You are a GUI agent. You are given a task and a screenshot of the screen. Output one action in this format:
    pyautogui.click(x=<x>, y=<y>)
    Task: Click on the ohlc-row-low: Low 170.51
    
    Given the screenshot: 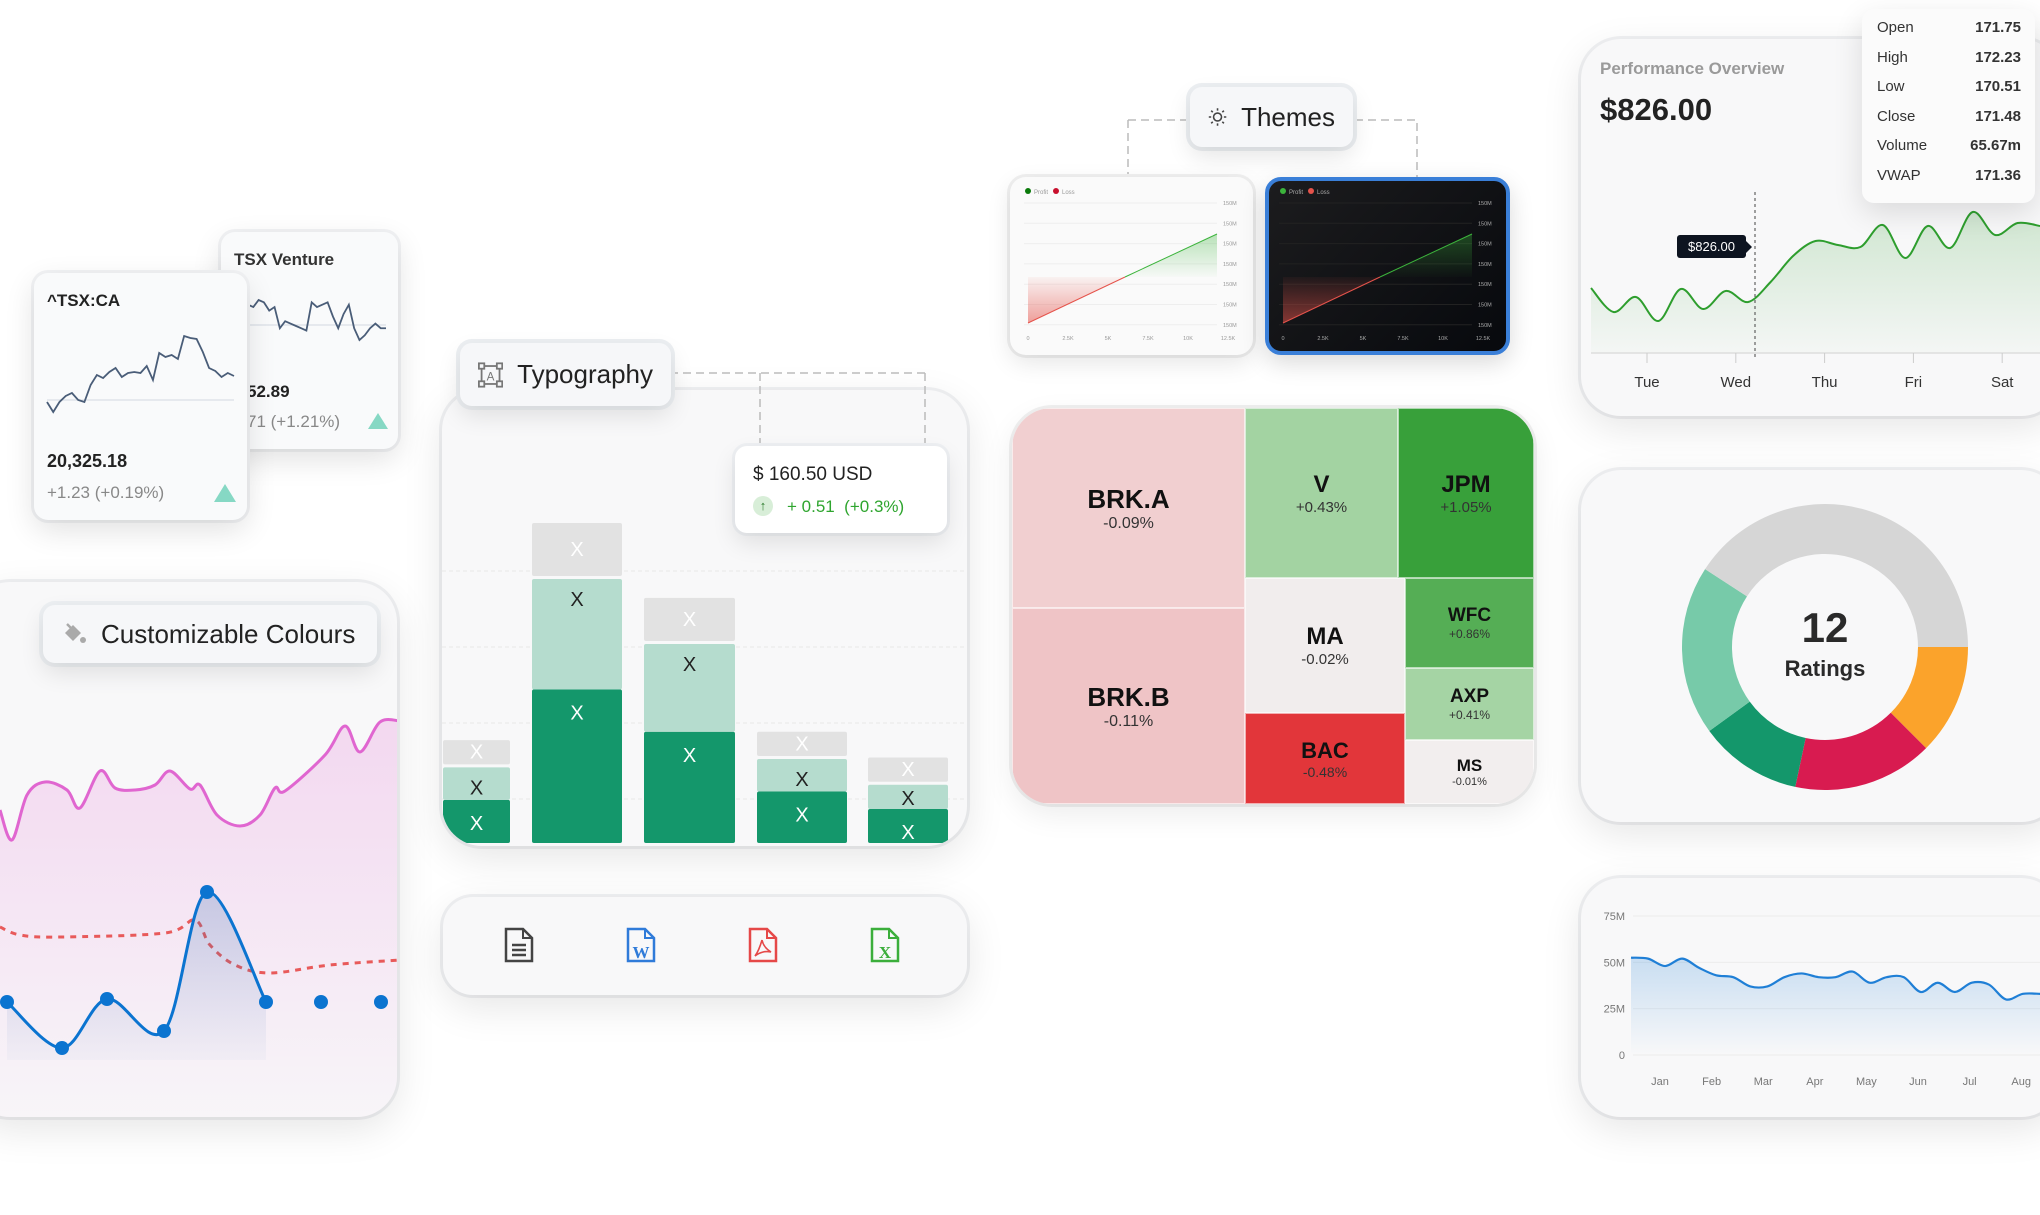 What is the action you would take?
    pyautogui.click(x=1949, y=93)
    